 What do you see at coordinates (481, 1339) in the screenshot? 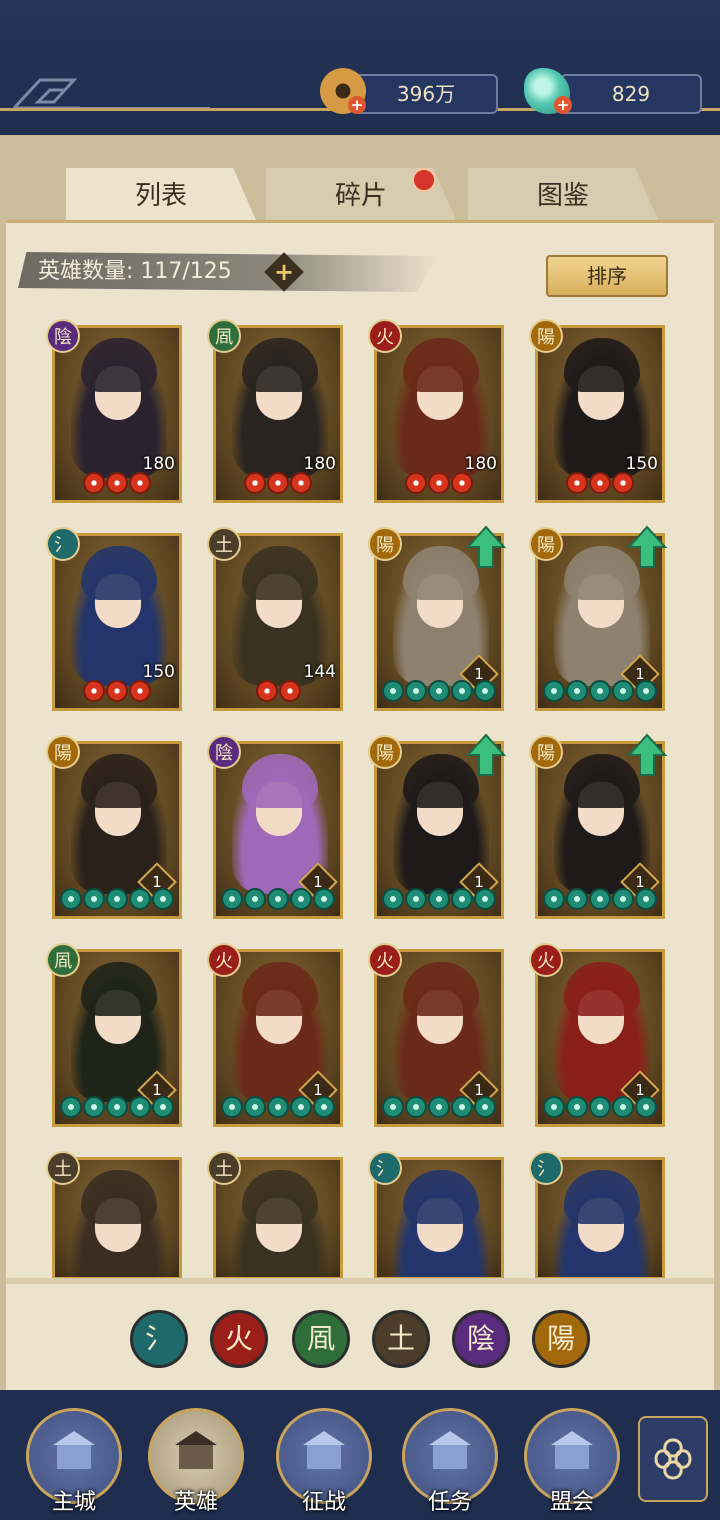
I see `filter-yin-button: 陰` at bounding box center [481, 1339].